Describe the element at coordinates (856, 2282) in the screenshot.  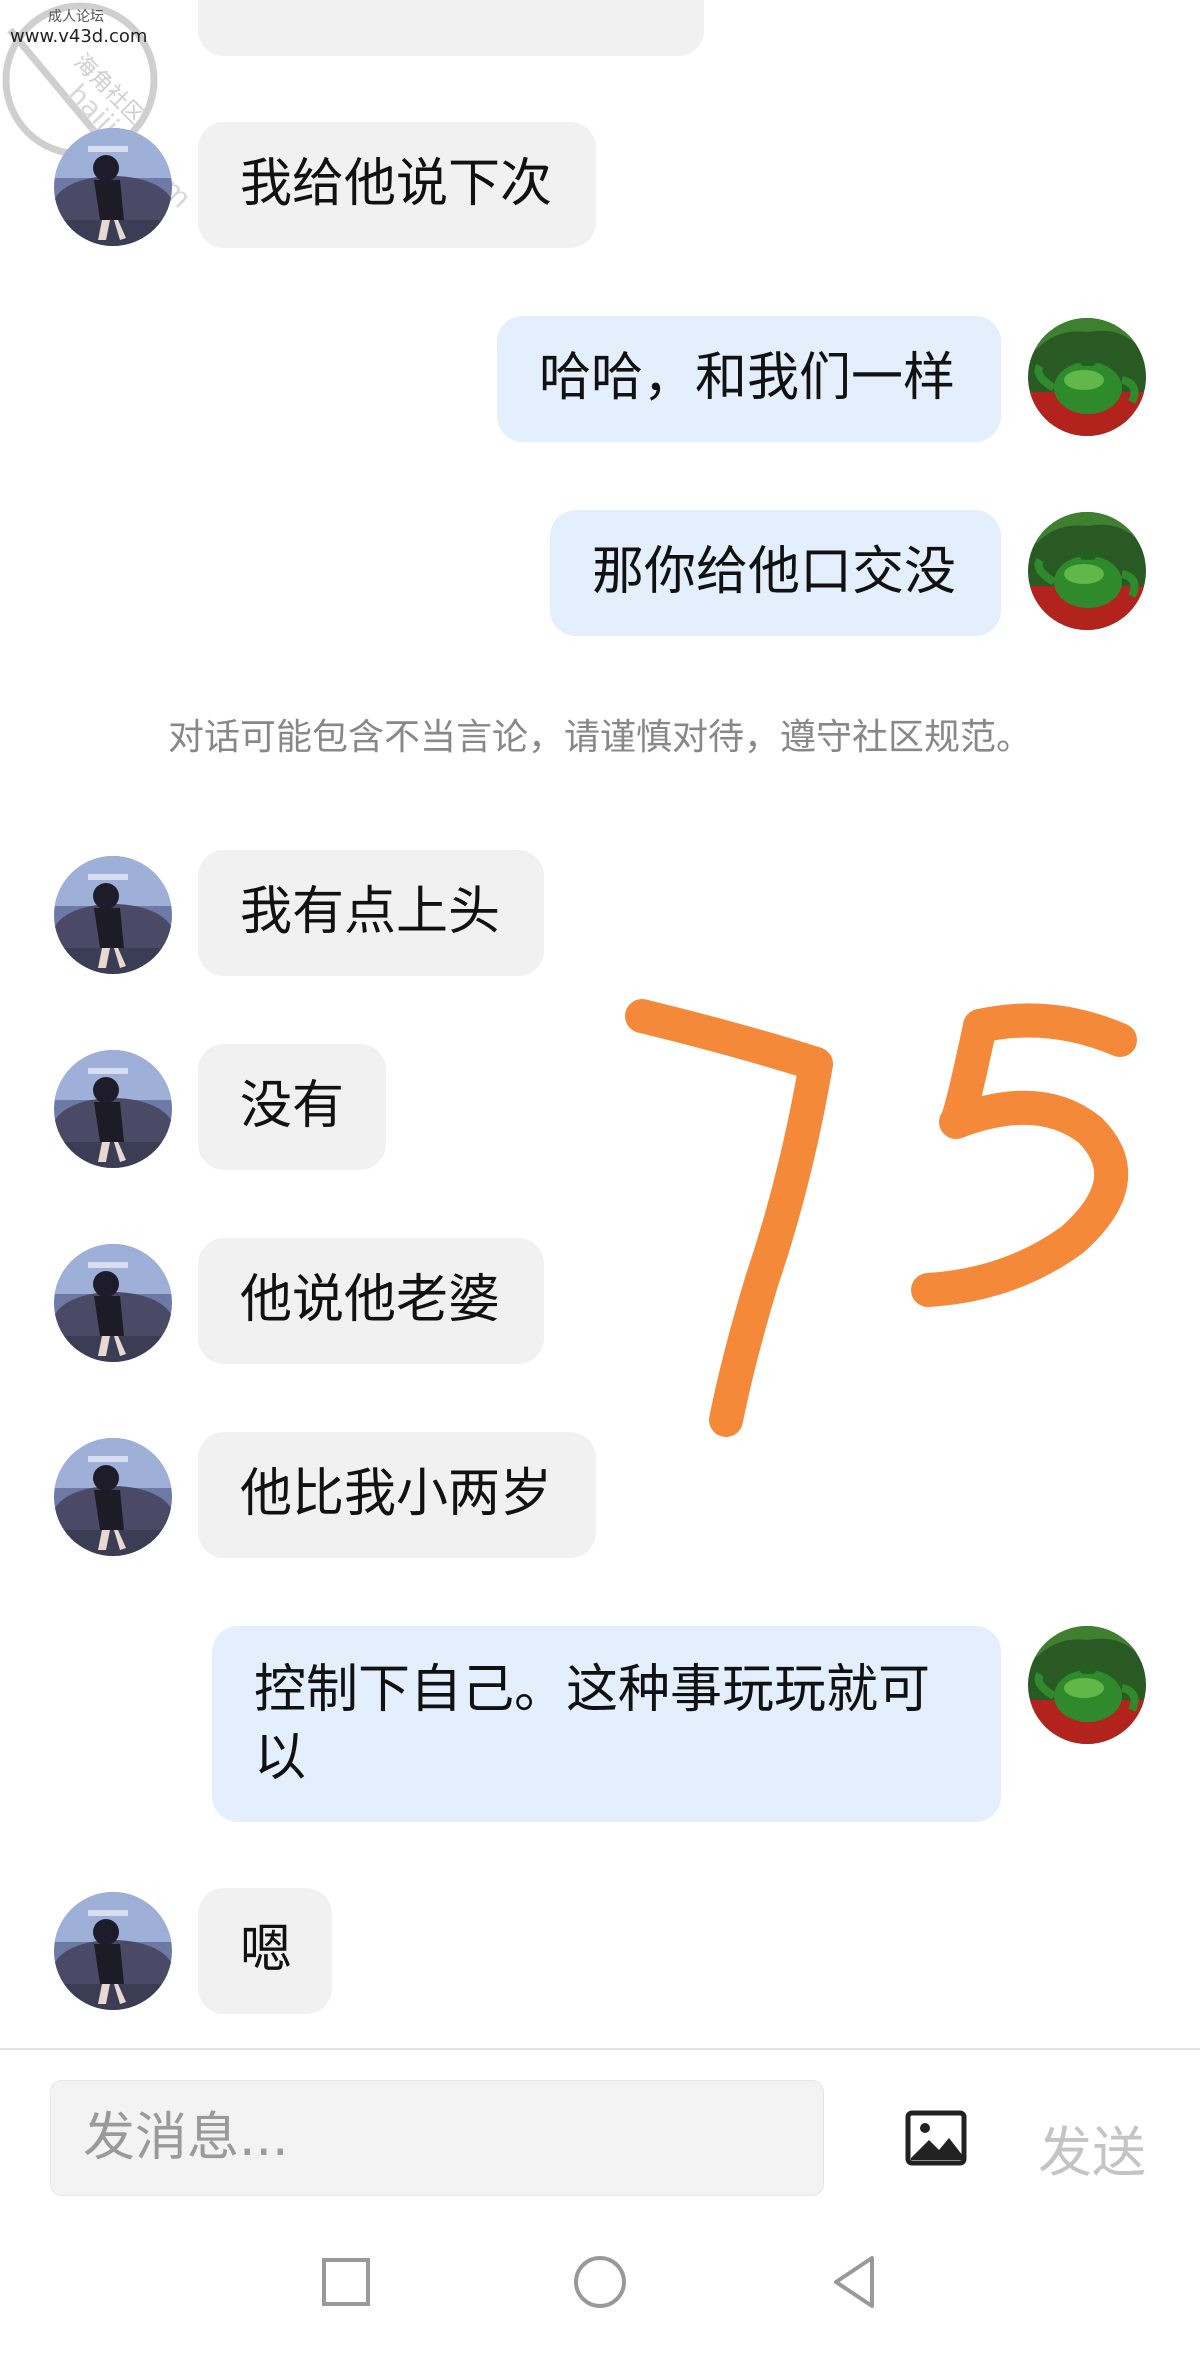
I see `back-triangle-icon` at that location.